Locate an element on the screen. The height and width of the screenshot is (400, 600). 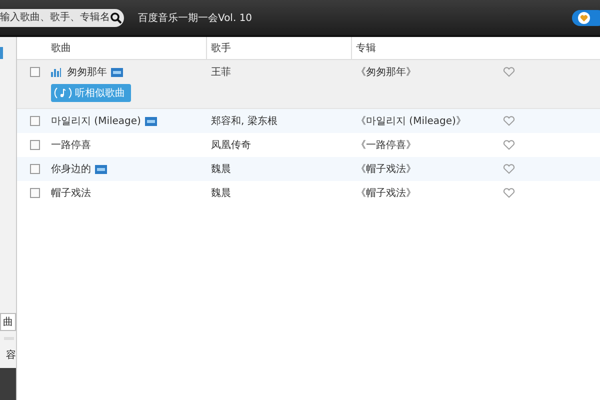
song-title: 匆匆那年 is located at coordinates (87, 72).